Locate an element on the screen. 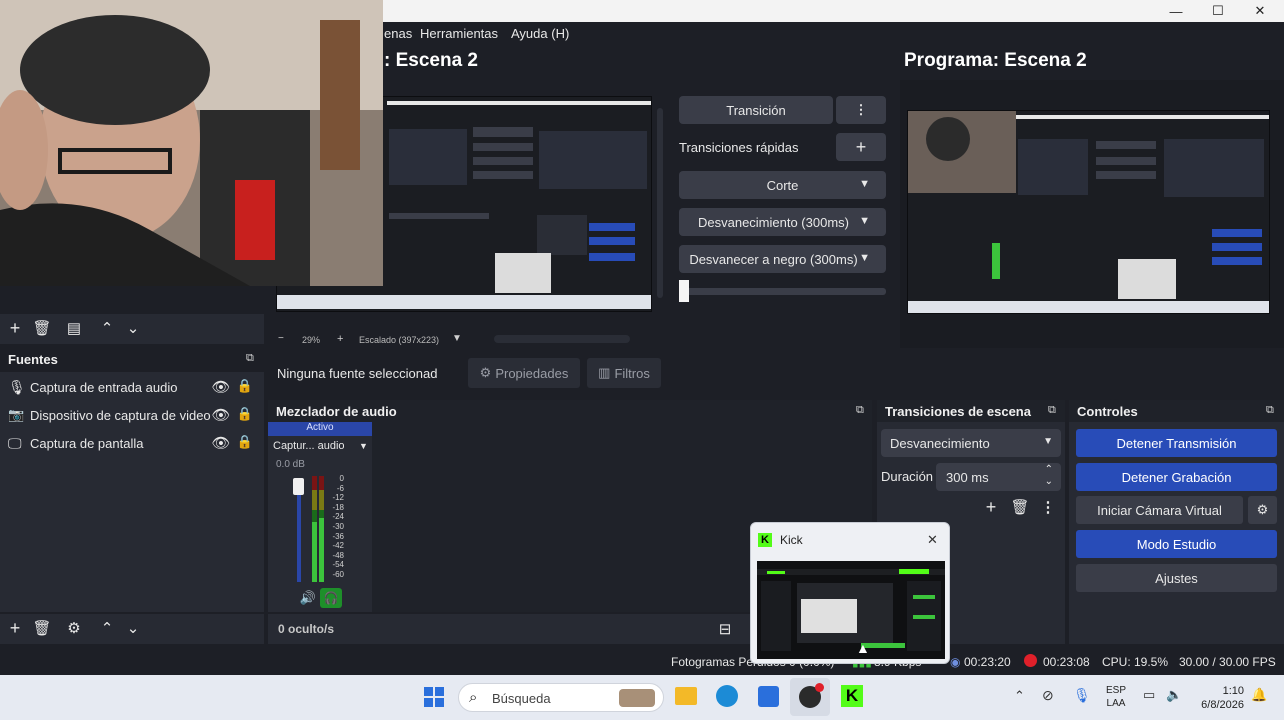 The width and height of the screenshot is (1284, 720). source-name: Dispositivo de captura de video is located at coordinates (120, 415).